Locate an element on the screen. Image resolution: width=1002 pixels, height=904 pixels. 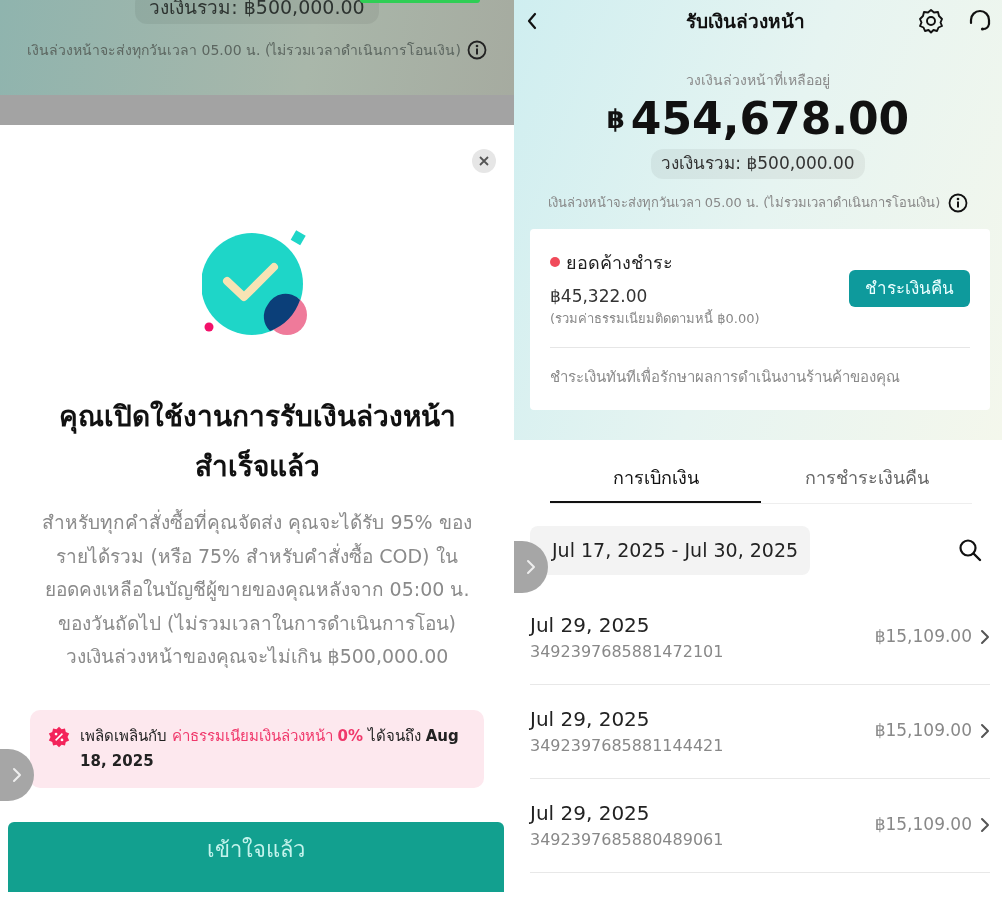
transaction-id: 3492397685881472101 is located at coordinates (627, 652).